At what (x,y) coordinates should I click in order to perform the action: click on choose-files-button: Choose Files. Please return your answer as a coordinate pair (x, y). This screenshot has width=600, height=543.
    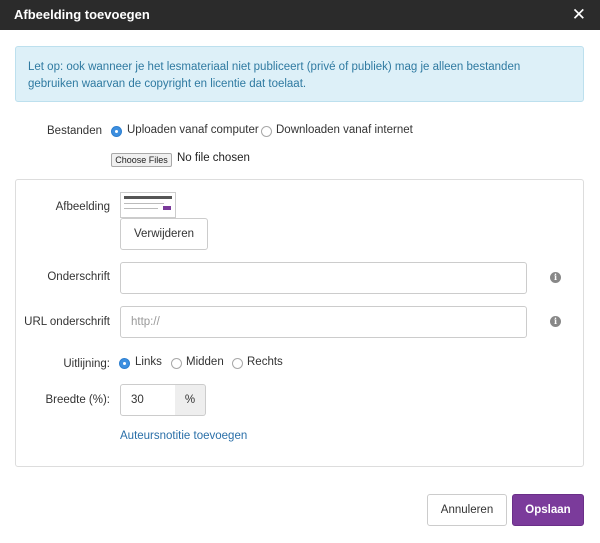
    Looking at the image, I should click on (141, 160).